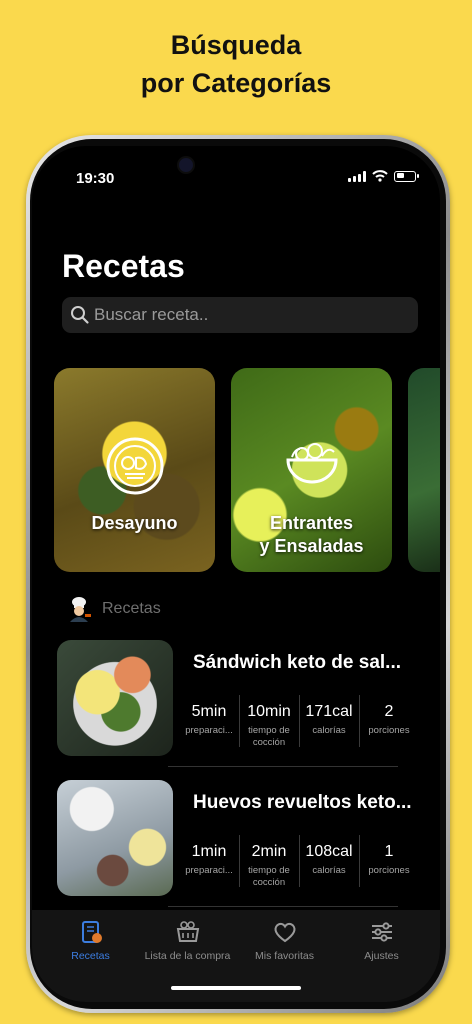 The image size is (472, 1024). What do you see at coordinates (284, 932) in the screenshot?
I see `heart-icon` at bounding box center [284, 932].